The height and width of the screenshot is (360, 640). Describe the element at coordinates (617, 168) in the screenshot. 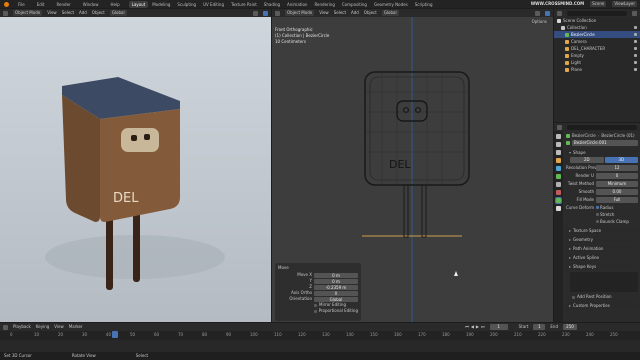

I see `shape-property-field: 12` at that location.